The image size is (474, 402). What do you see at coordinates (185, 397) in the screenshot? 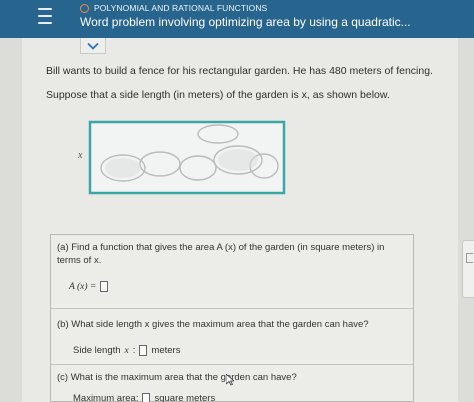
I see `maximum-area-unit: square meters` at bounding box center [185, 397].